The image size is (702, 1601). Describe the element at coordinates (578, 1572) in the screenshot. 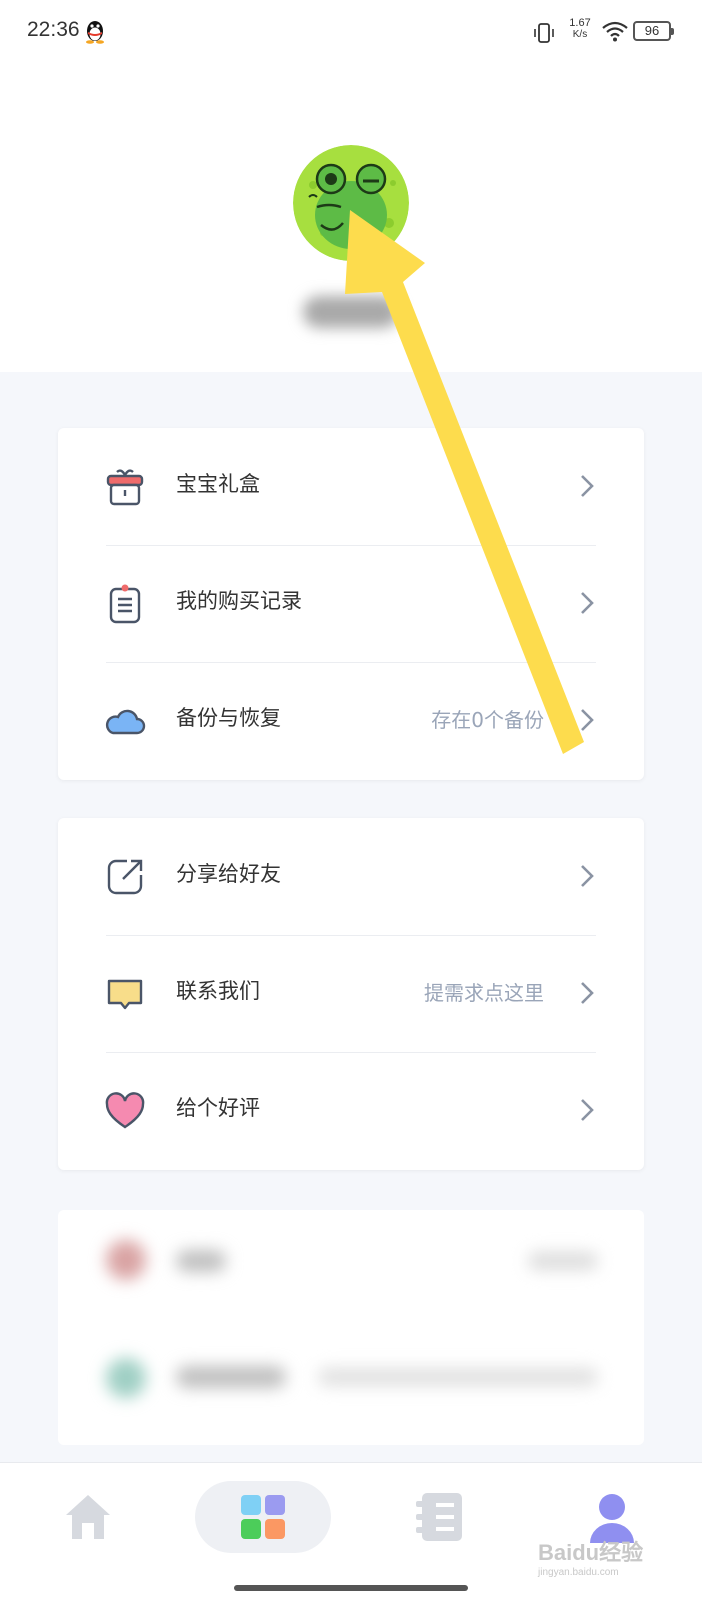

I see `watermark-url: jingyan.baidu.com` at that location.